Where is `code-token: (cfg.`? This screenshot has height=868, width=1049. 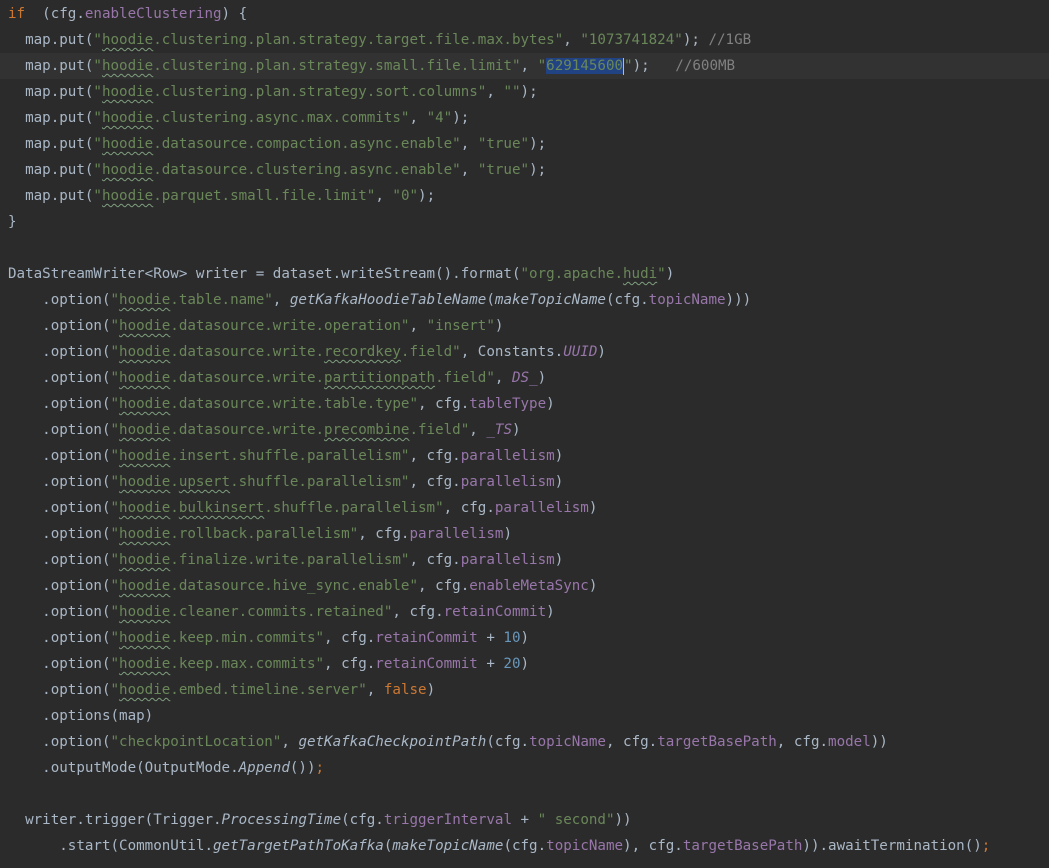
code-token: (cfg. is located at coordinates (508, 742).